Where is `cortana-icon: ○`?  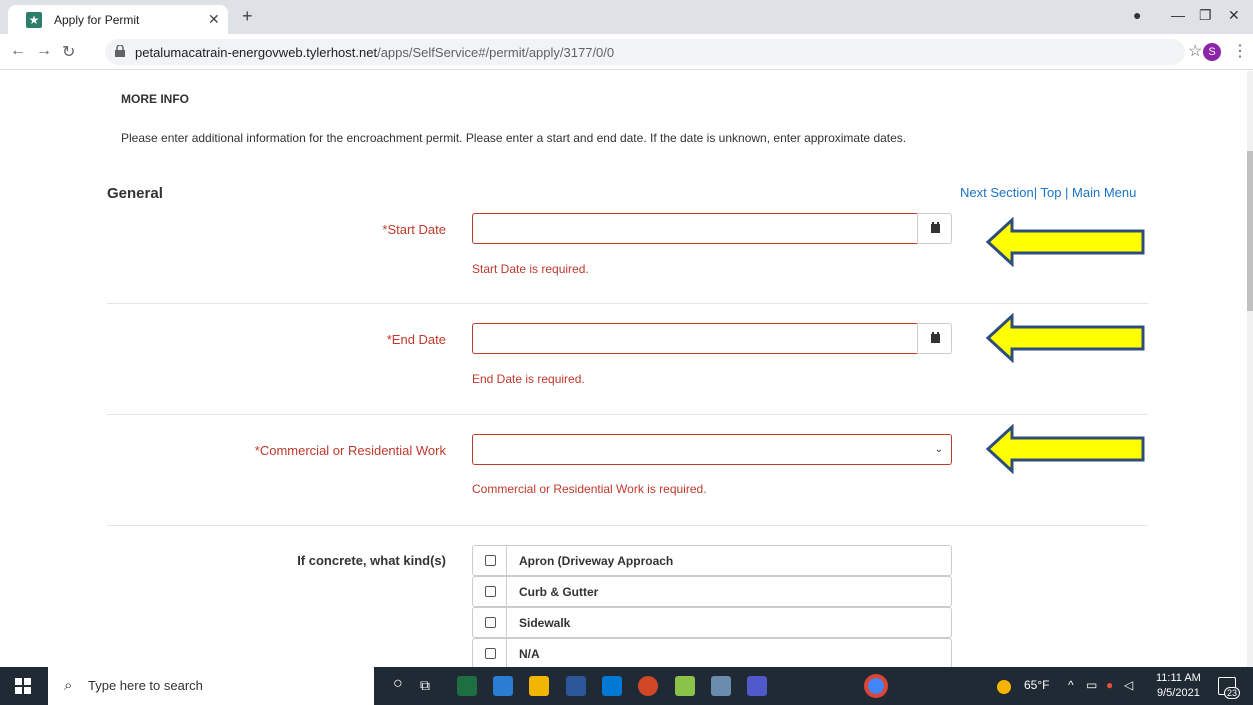
cortana-icon: ○ is located at coordinates (398, 684).